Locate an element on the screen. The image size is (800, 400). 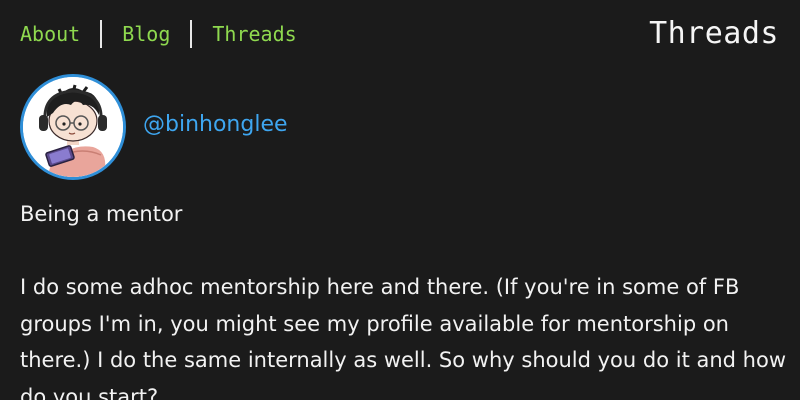
page-title: Threads is located at coordinates (714, 33).